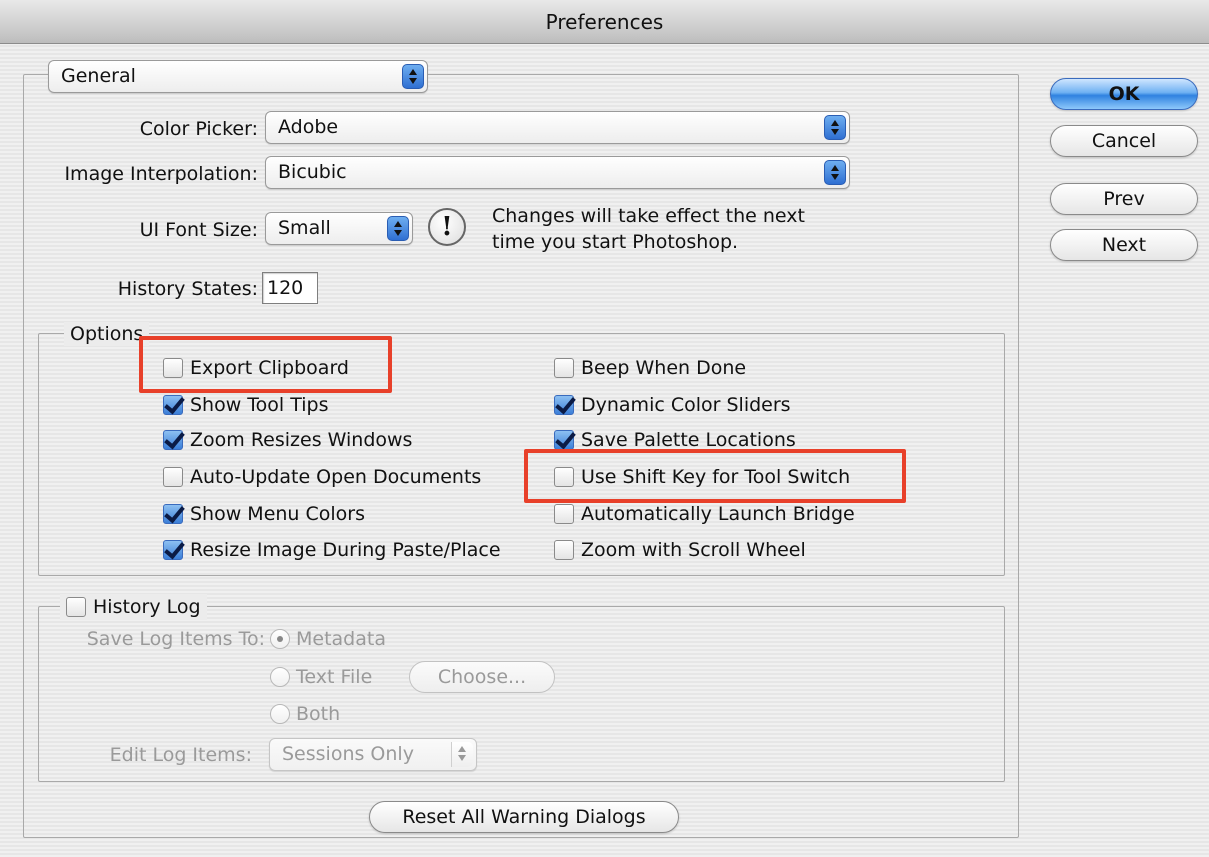 Image resolution: width=1209 pixels, height=857 pixels. Describe the element at coordinates (1124, 199) in the screenshot. I see `prev-button: Prev` at that location.